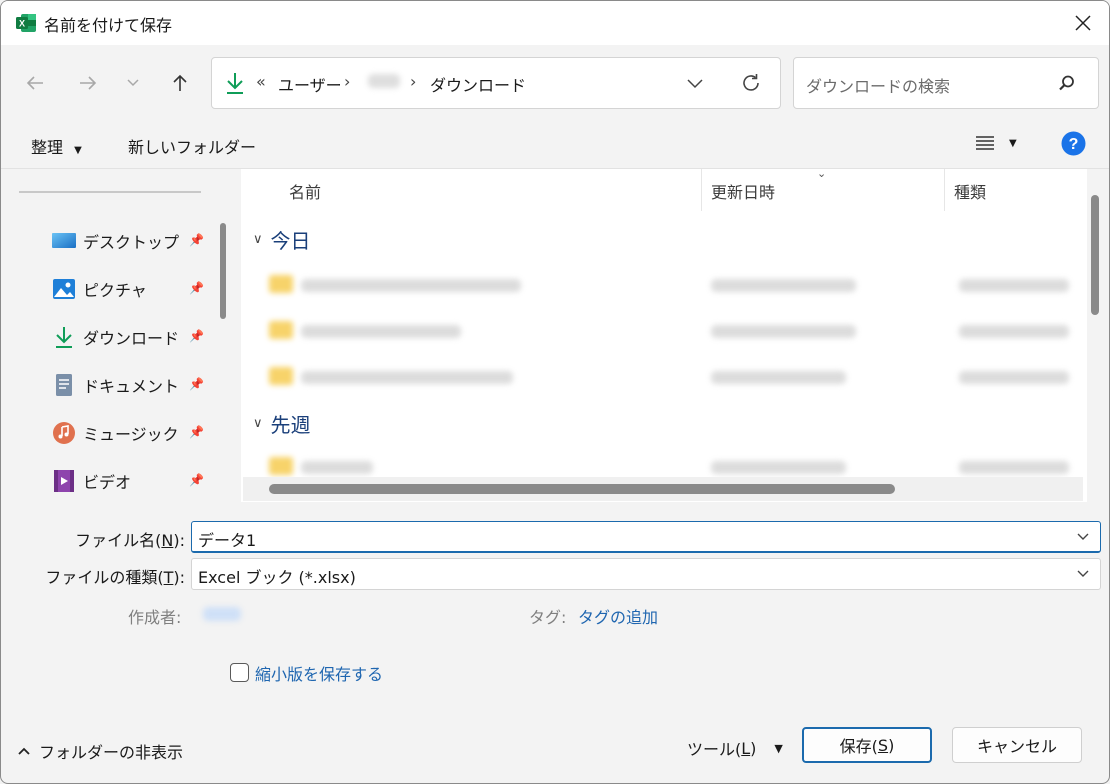 The width and height of the screenshot is (1110, 784). I want to click on save-button: 保存(S), so click(867, 745).